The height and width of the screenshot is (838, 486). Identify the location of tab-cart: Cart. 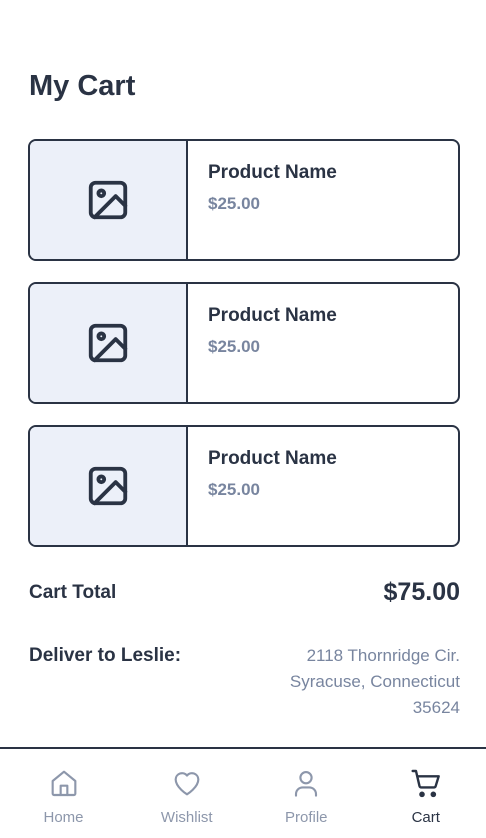
(426, 793).